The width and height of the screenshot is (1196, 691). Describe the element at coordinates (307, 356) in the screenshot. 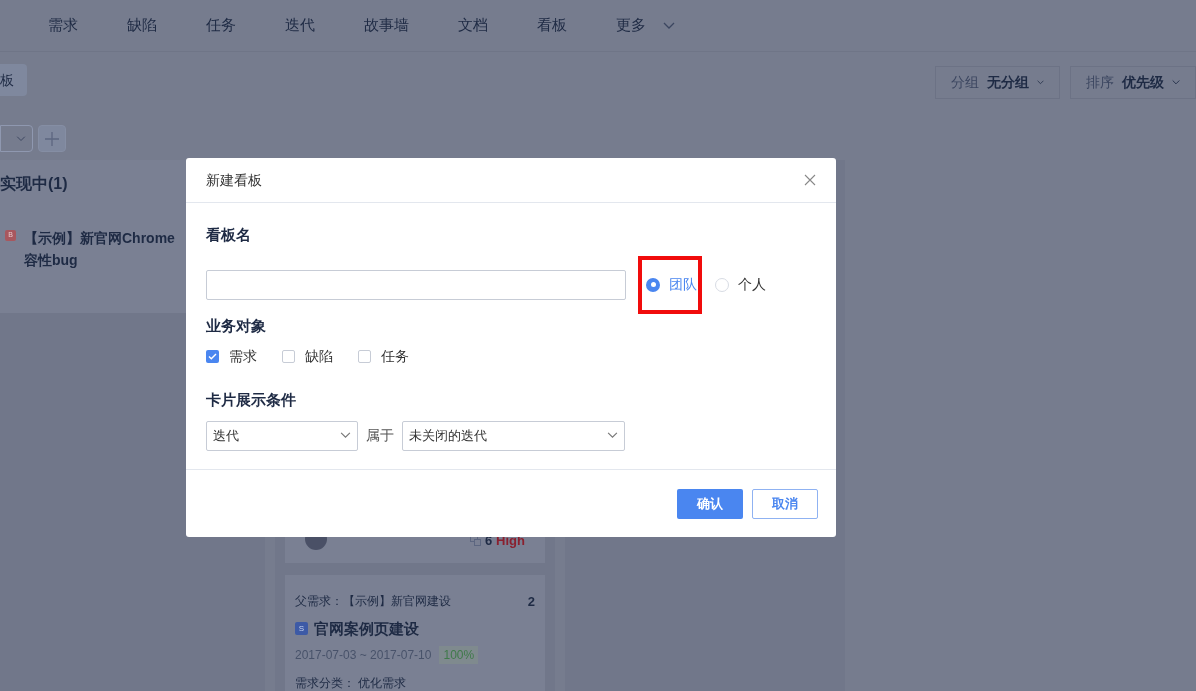

I see `object-checkbox: 缺陷` at that location.